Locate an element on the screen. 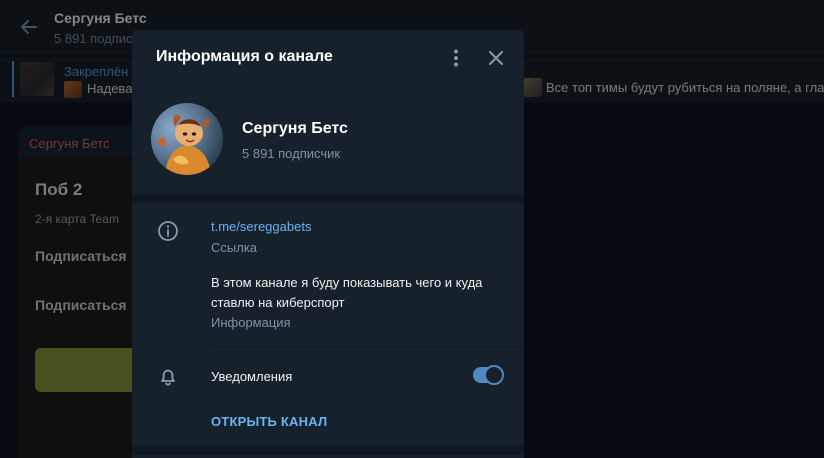 This screenshot has height=458, width=824. divider is located at coordinates (367, 346).